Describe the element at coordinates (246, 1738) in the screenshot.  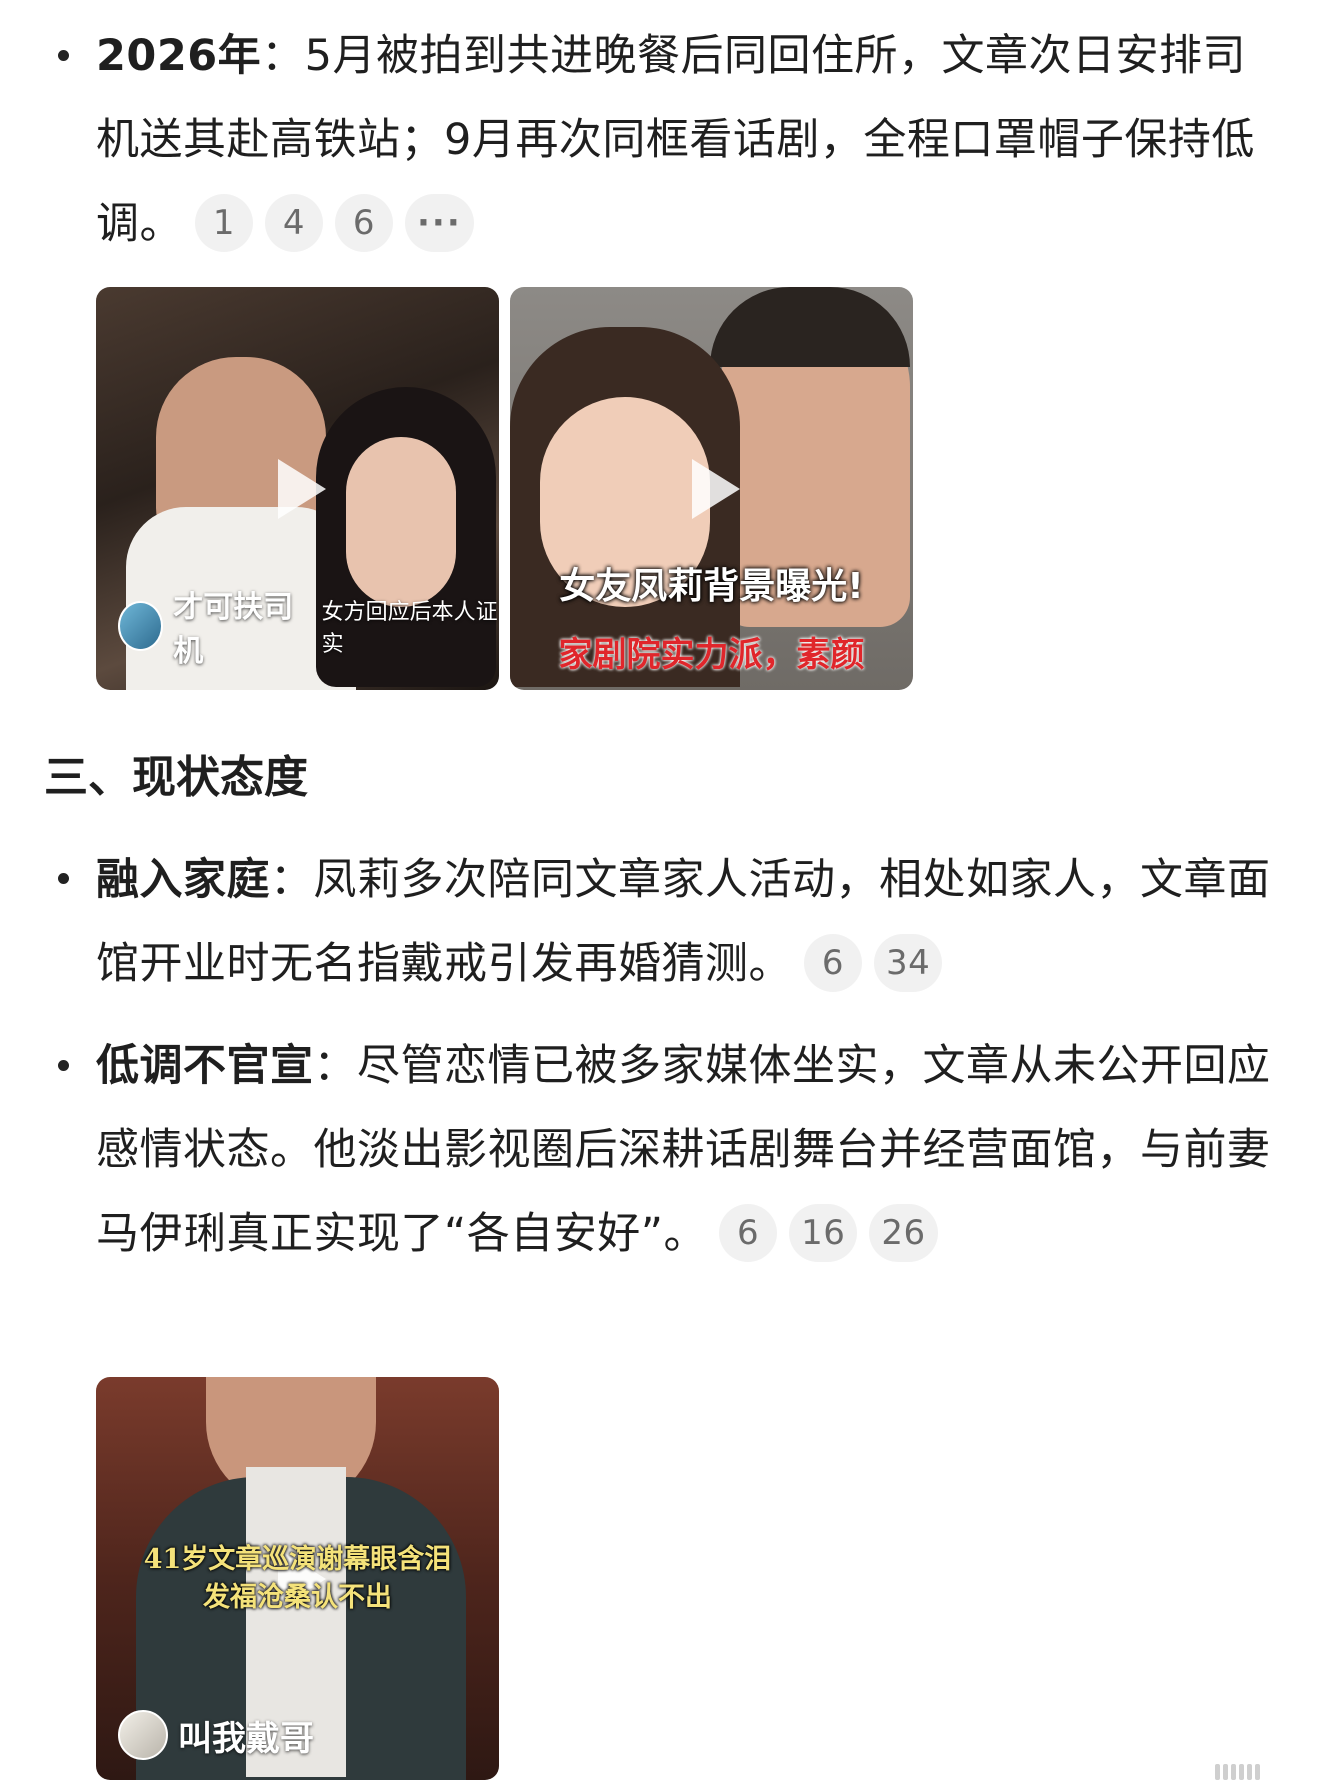
I see `author-name: 叫我戴哥` at that location.